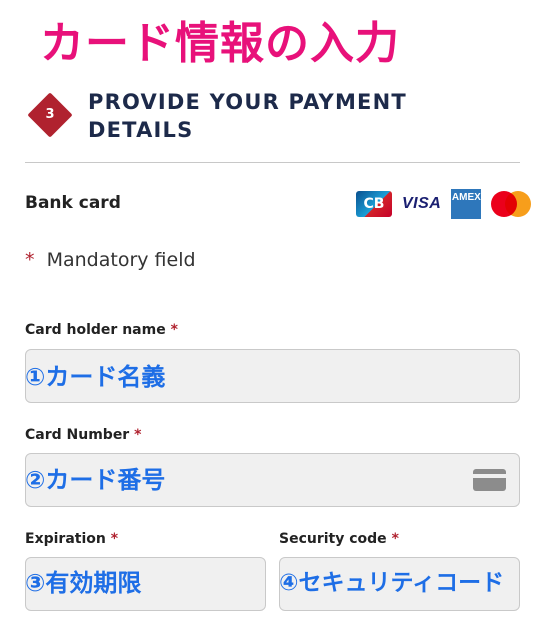 Image resolution: width=545 pixels, height=626 pixels. I want to click on section-title: PROVIDE YOUR PAYMENT DETAILS, so click(247, 116).